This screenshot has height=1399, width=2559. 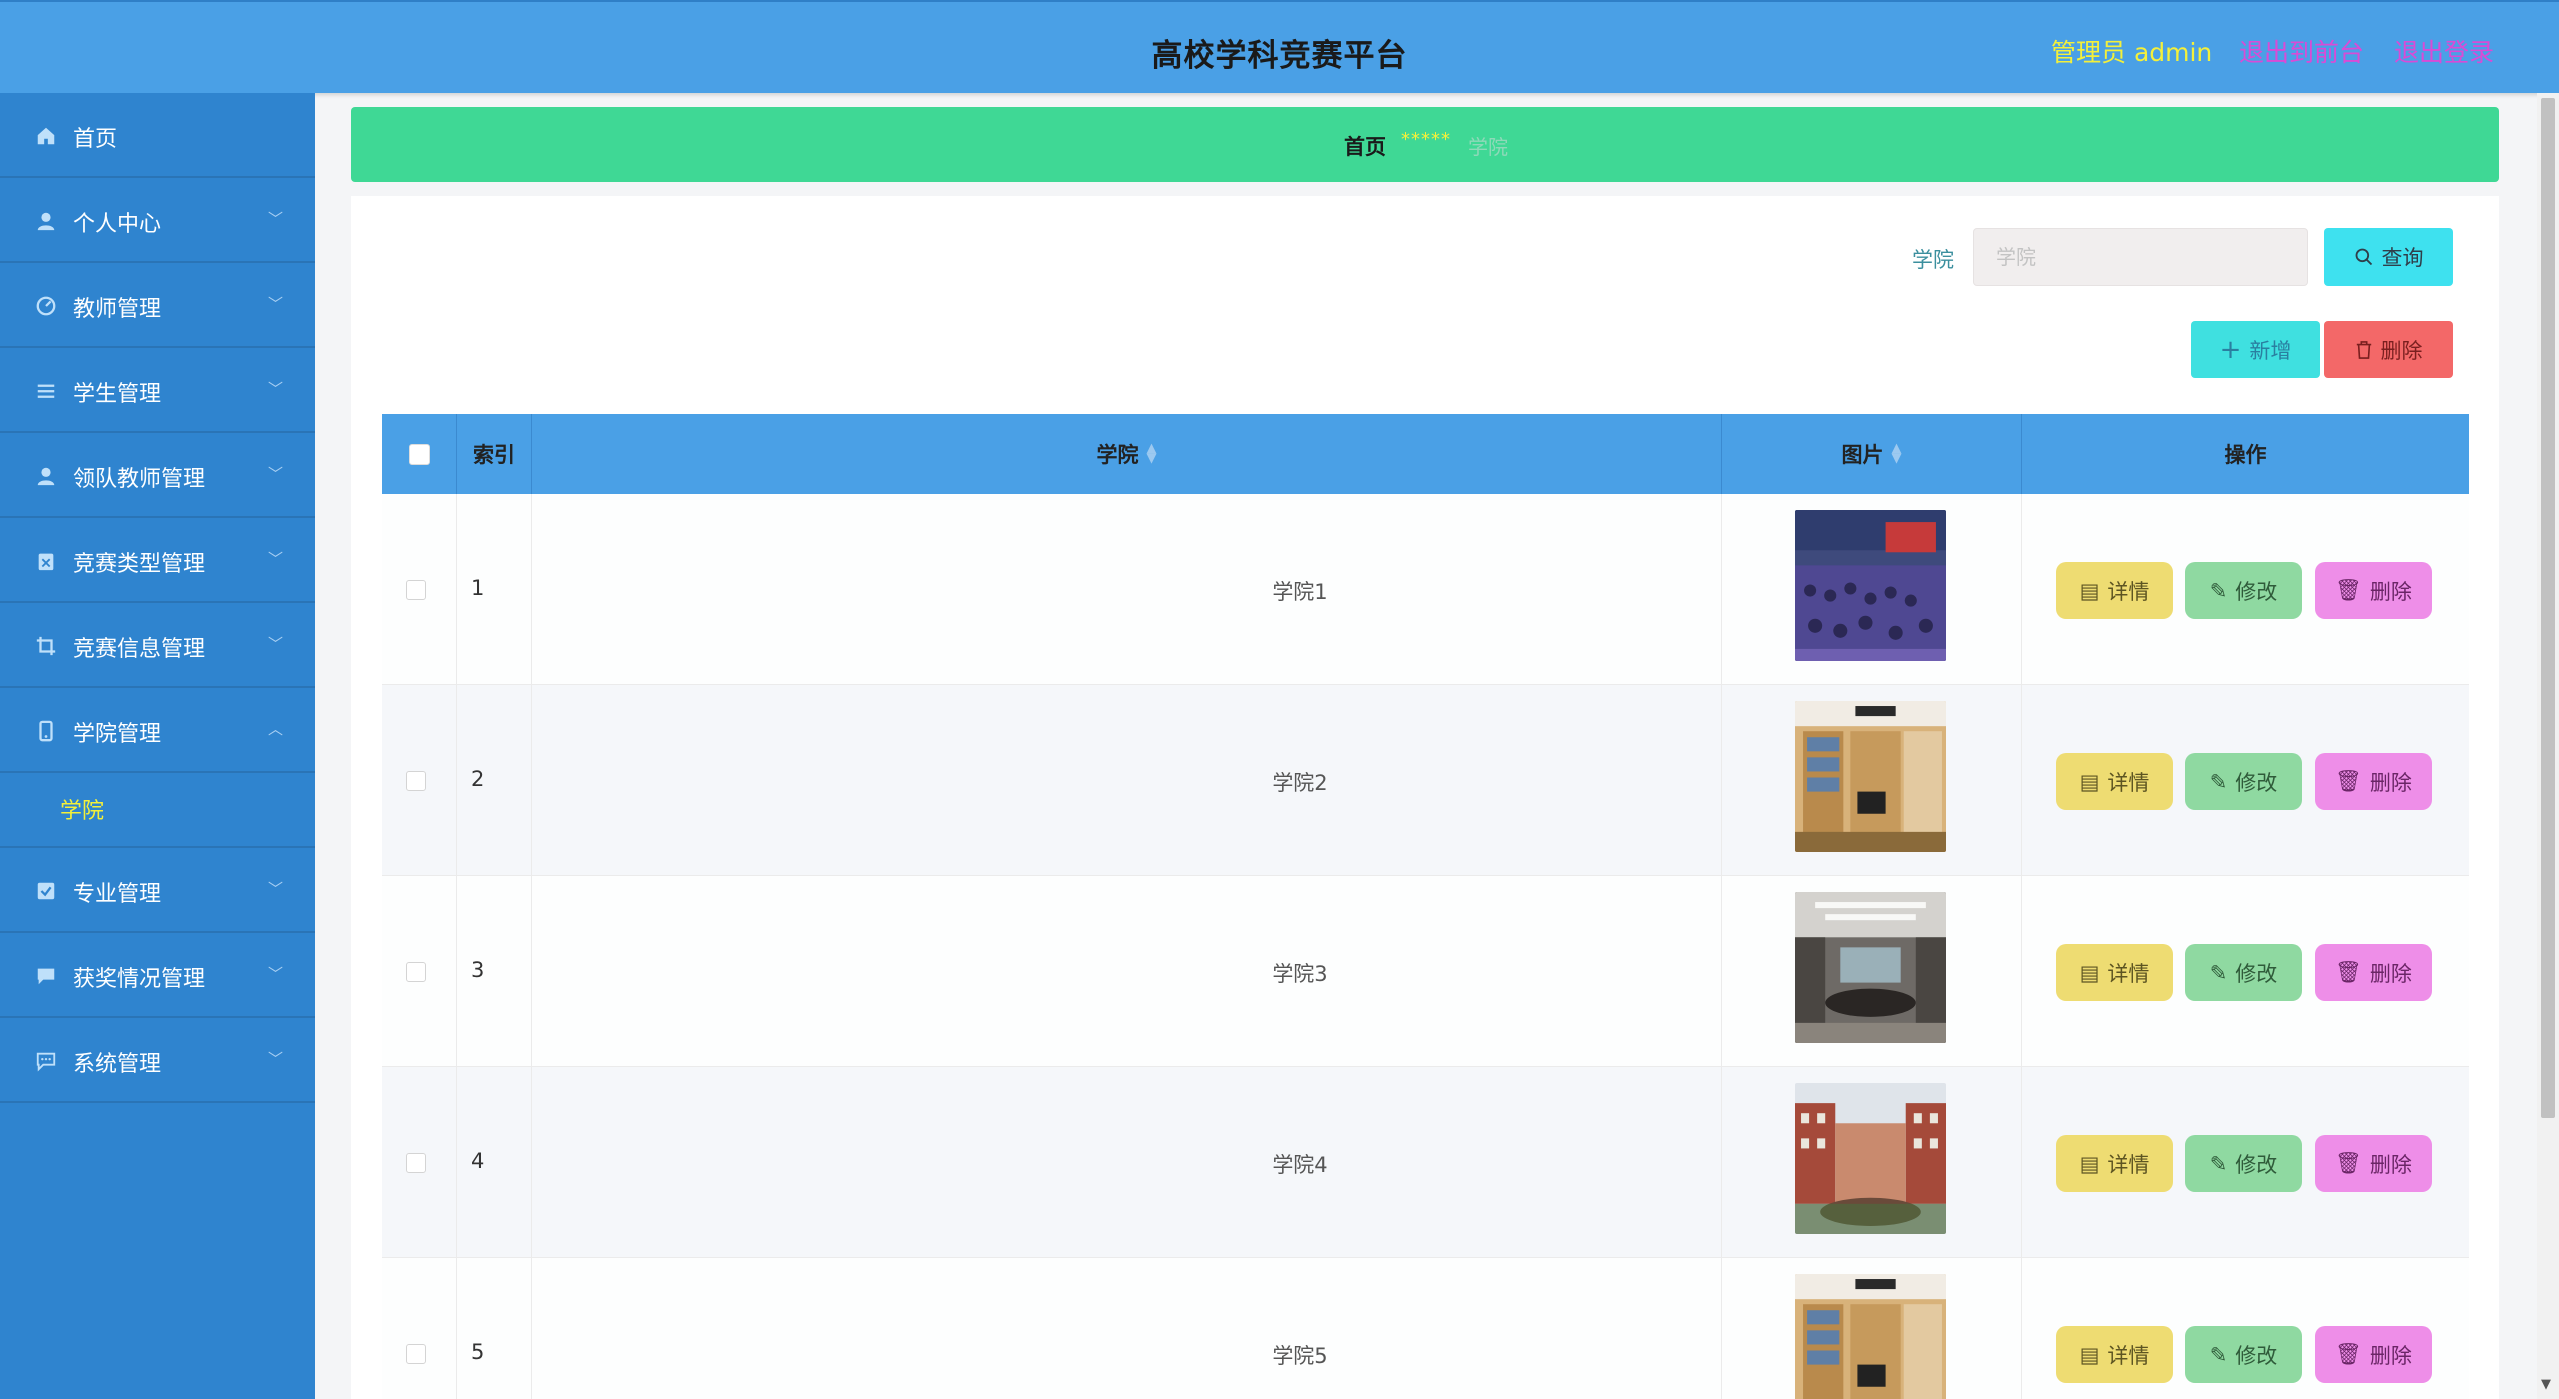 I want to click on sidebar-subitem-college: 学院, so click(x=157, y=810).